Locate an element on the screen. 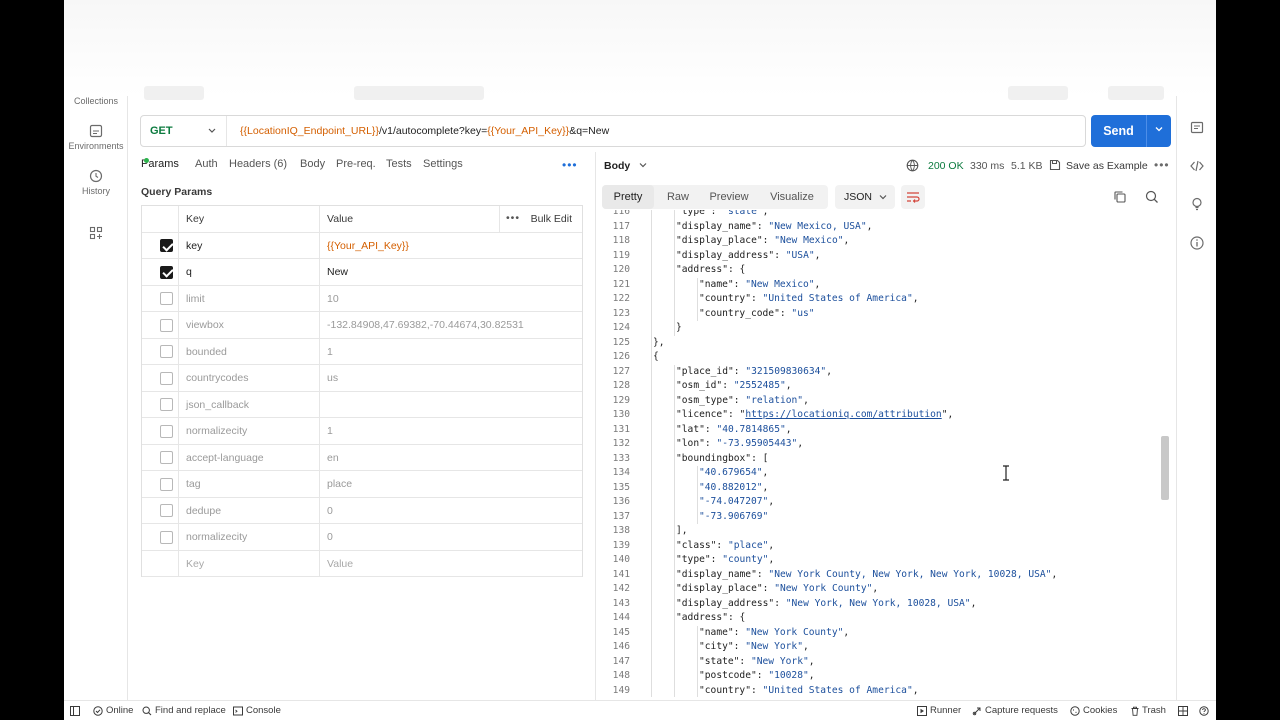 The width and height of the screenshot is (1280, 720). tab-prereq: Pre-req. is located at coordinates (356, 164).